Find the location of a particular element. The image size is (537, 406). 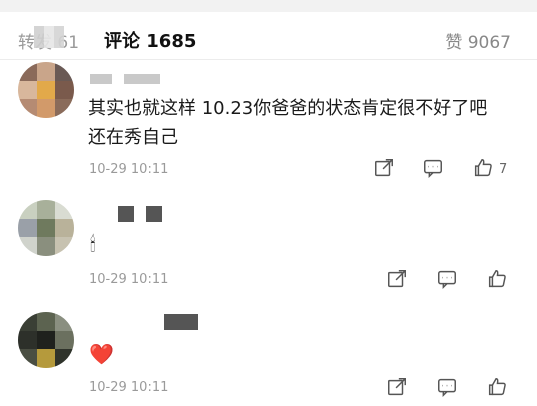

like-count: 7 is located at coordinates (503, 169).